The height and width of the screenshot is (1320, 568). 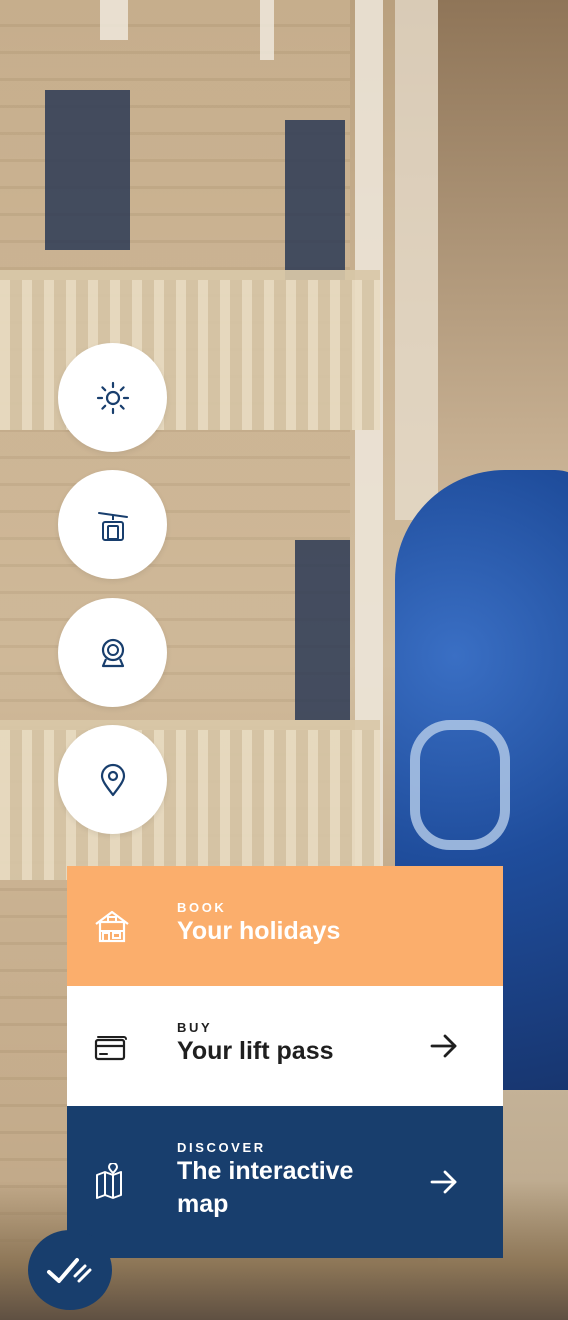 What do you see at coordinates (112, 1046) in the screenshot?
I see `card-icon` at bounding box center [112, 1046].